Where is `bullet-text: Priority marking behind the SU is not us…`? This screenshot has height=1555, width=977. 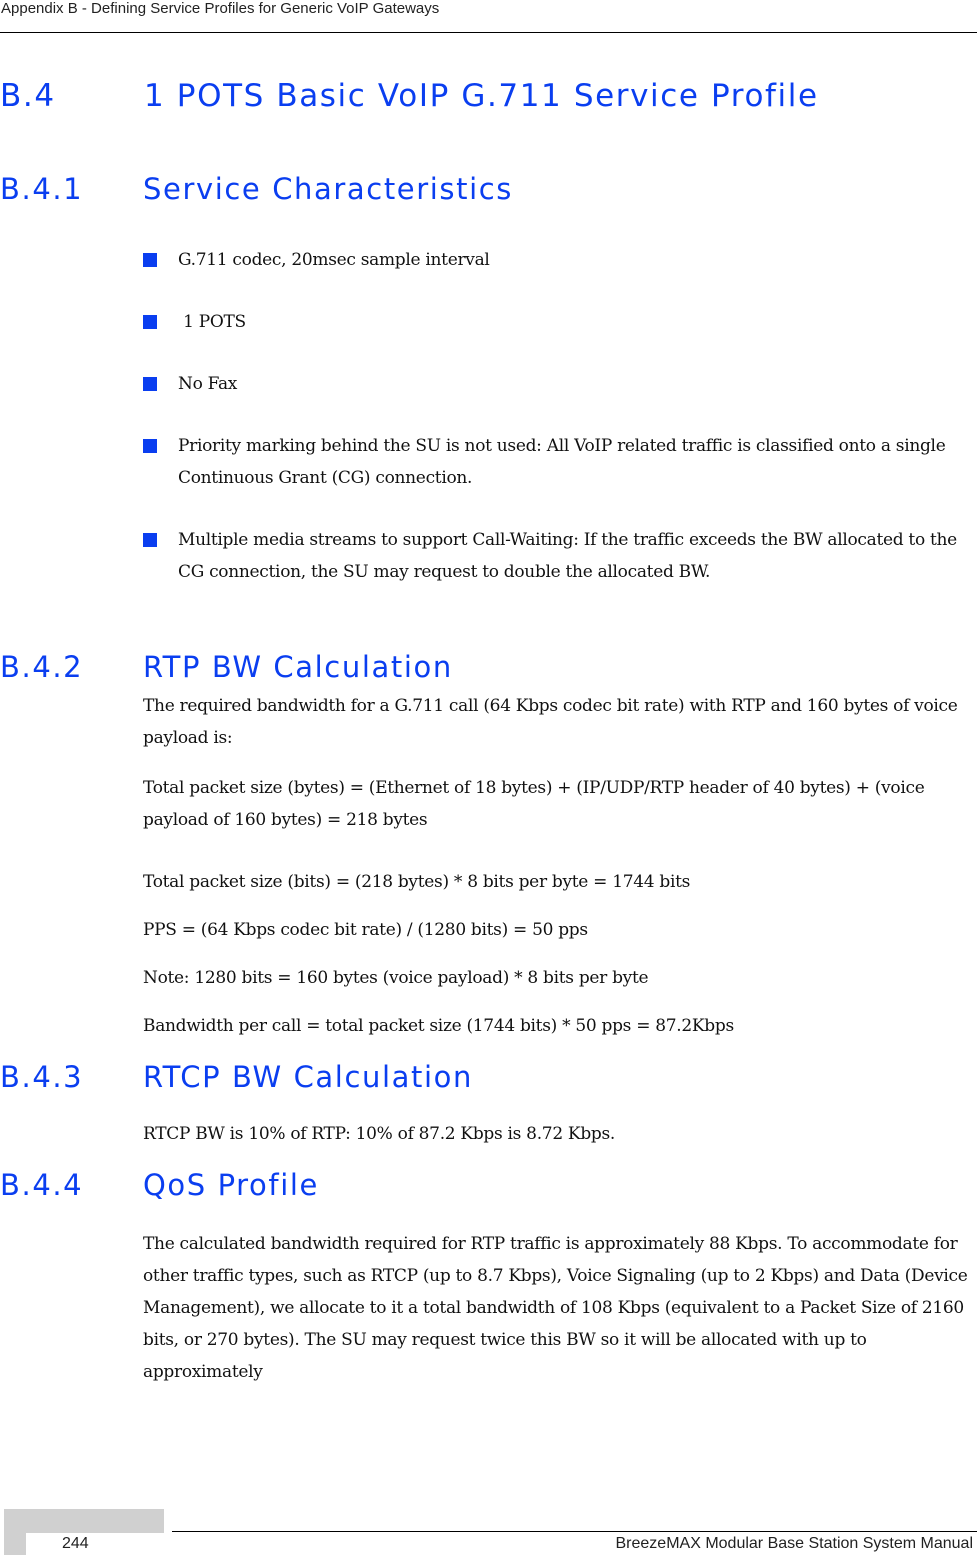
bullet-text: Priority marking behind the SU is not us… is located at coordinates (562, 462).